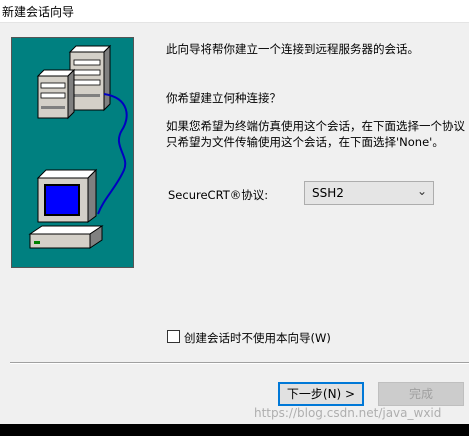 This screenshot has width=469, height=436. Describe the element at coordinates (369, 193) in the screenshot. I see `protocol-select: SSH2 ⌄` at that location.